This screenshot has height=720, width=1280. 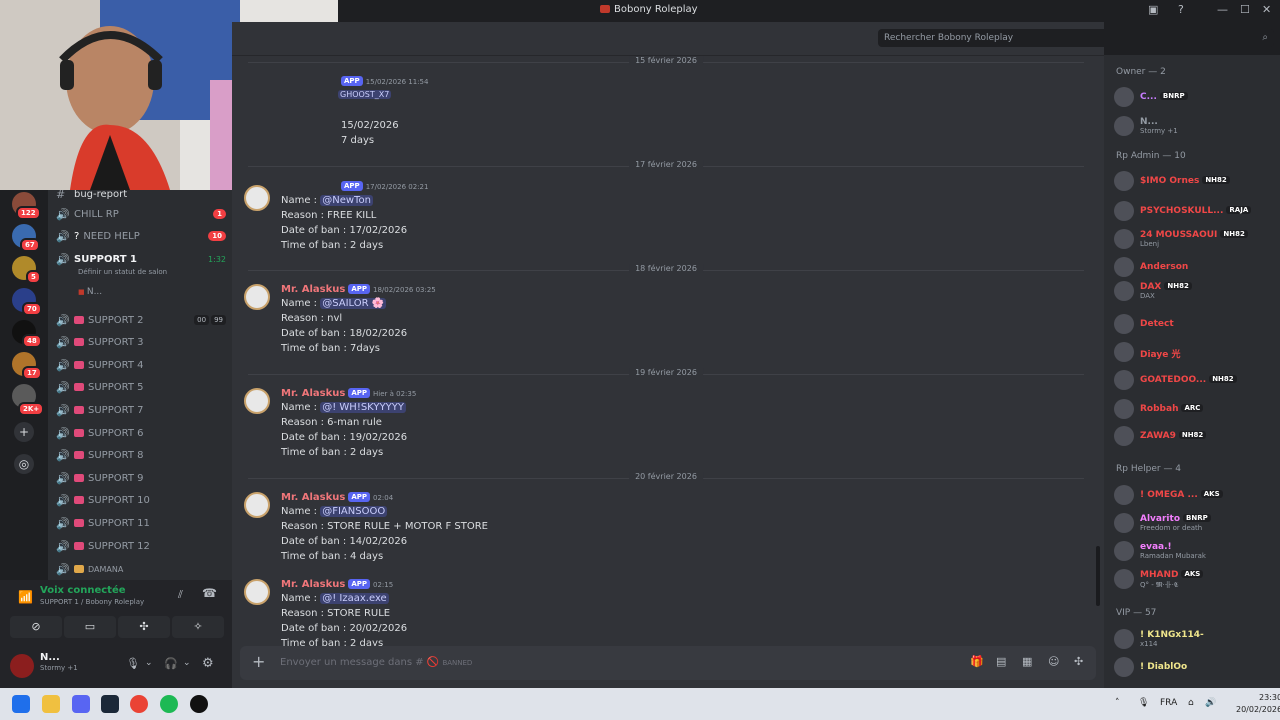 What do you see at coordinates (1168, 703) in the screenshot?
I see `language-indicator: FRA` at bounding box center [1168, 703].